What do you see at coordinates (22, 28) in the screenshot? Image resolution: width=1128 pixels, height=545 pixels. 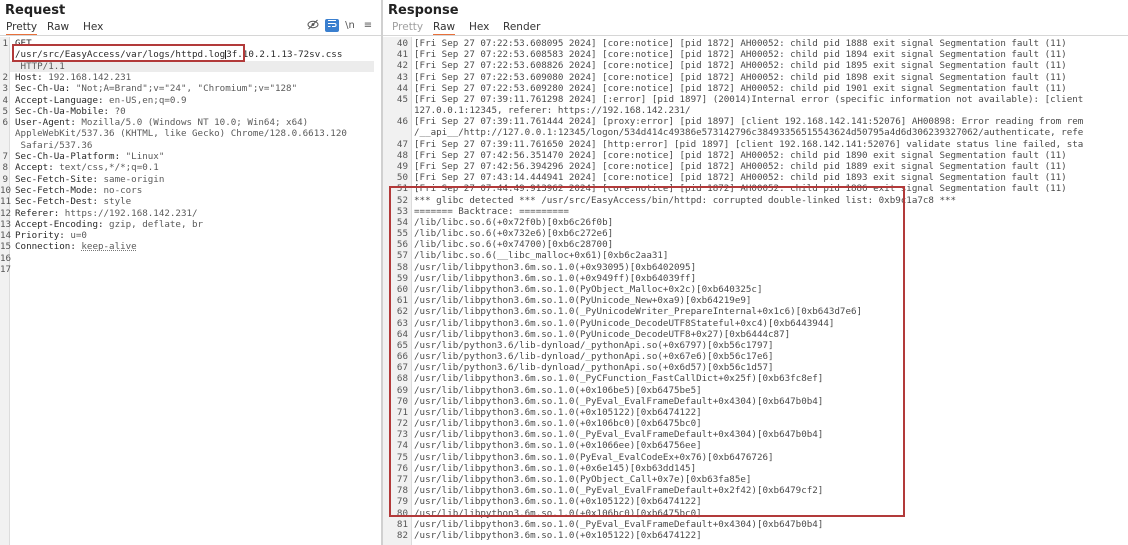 I see `request-tab-pretty: Pretty` at bounding box center [22, 28].